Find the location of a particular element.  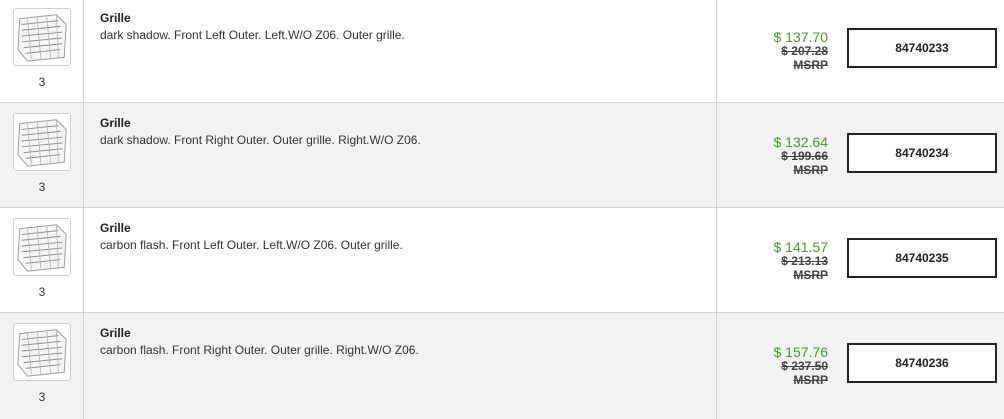

msrp-price: $ 199.66 is located at coordinates (804, 156).